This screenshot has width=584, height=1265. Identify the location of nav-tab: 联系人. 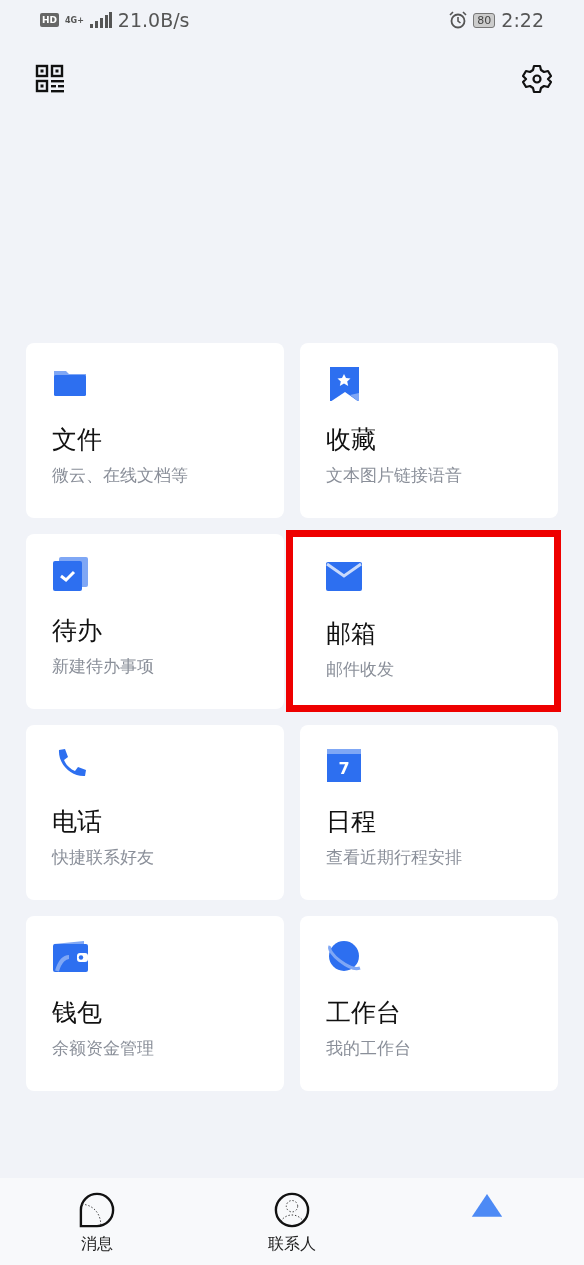
(292, 1221).